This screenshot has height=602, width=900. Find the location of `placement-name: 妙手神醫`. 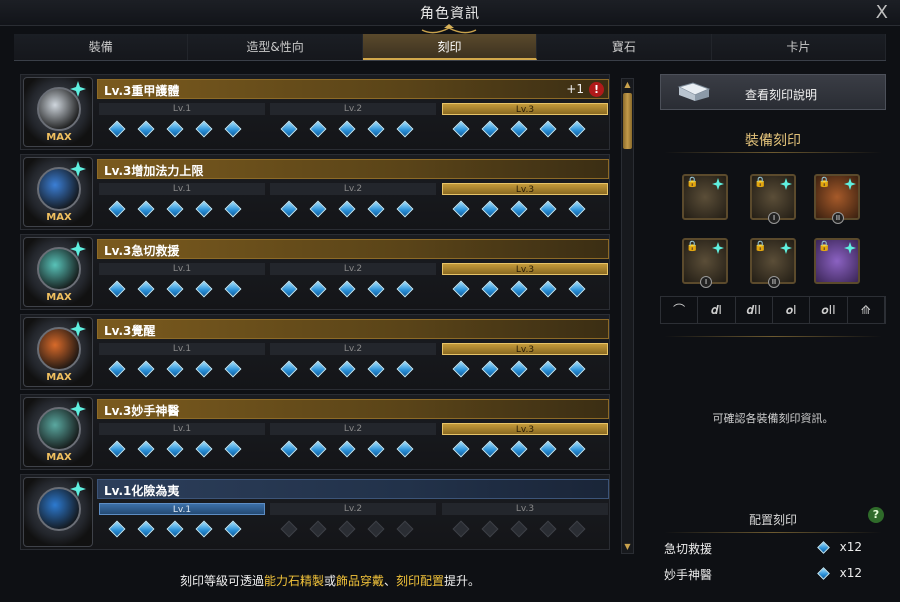

placement-name: 妙手神醫 is located at coordinates (688, 575).